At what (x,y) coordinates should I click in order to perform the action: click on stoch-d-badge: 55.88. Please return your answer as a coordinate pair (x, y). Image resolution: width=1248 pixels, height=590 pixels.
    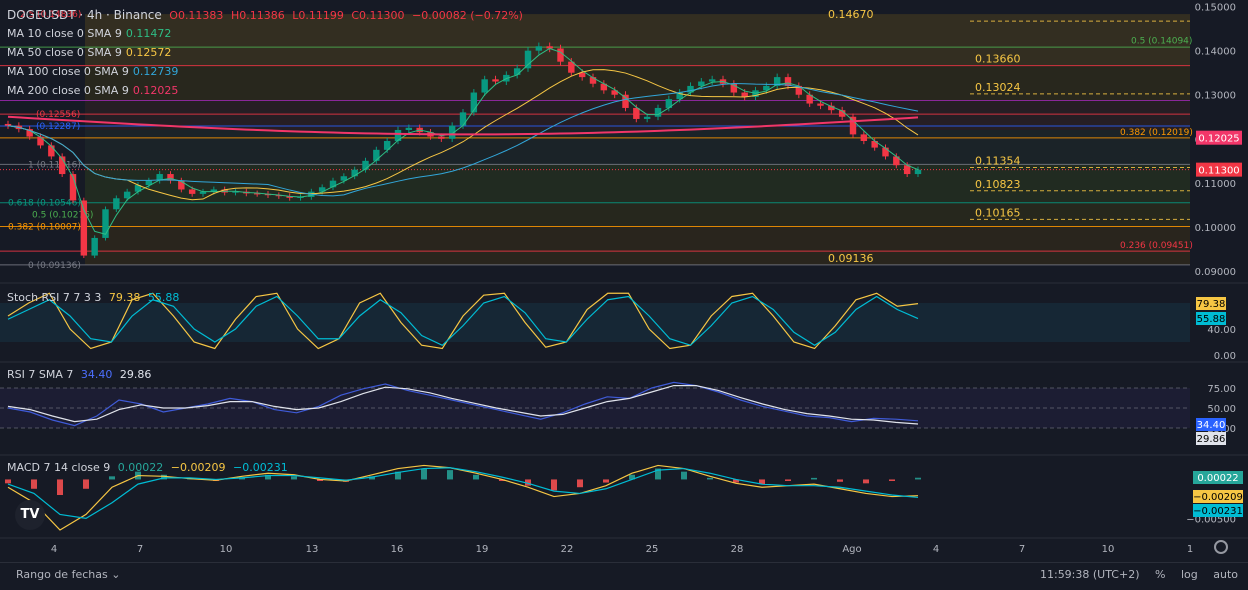
    Looking at the image, I should click on (1211, 319).